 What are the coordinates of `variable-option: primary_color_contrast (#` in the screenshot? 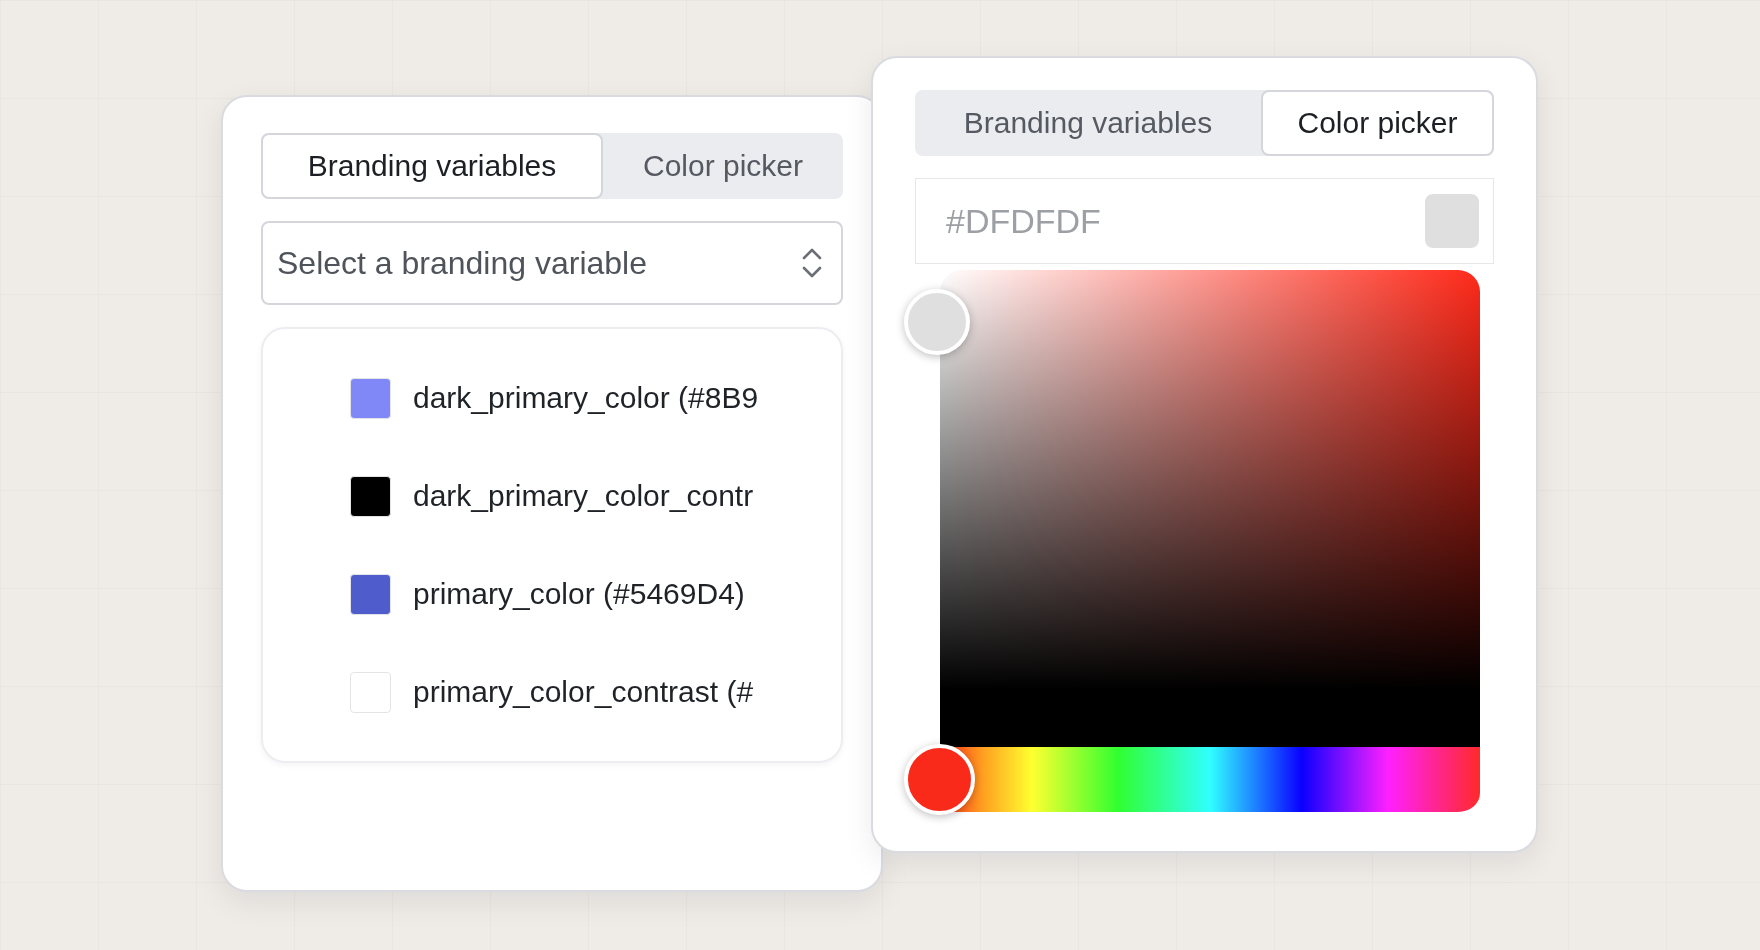 It's located at (583, 692).